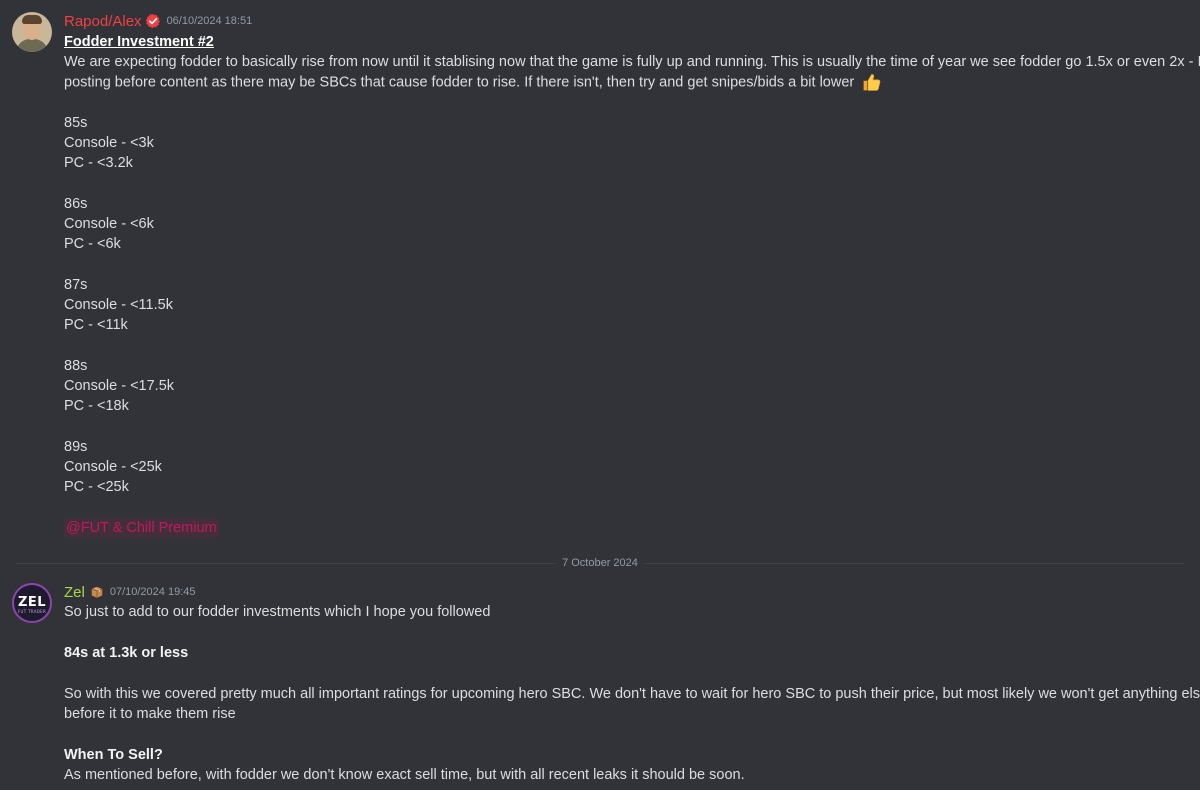  What do you see at coordinates (150, 714) in the screenshot?
I see `message-text-line: before it to make them rise` at bounding box center [150, 714].